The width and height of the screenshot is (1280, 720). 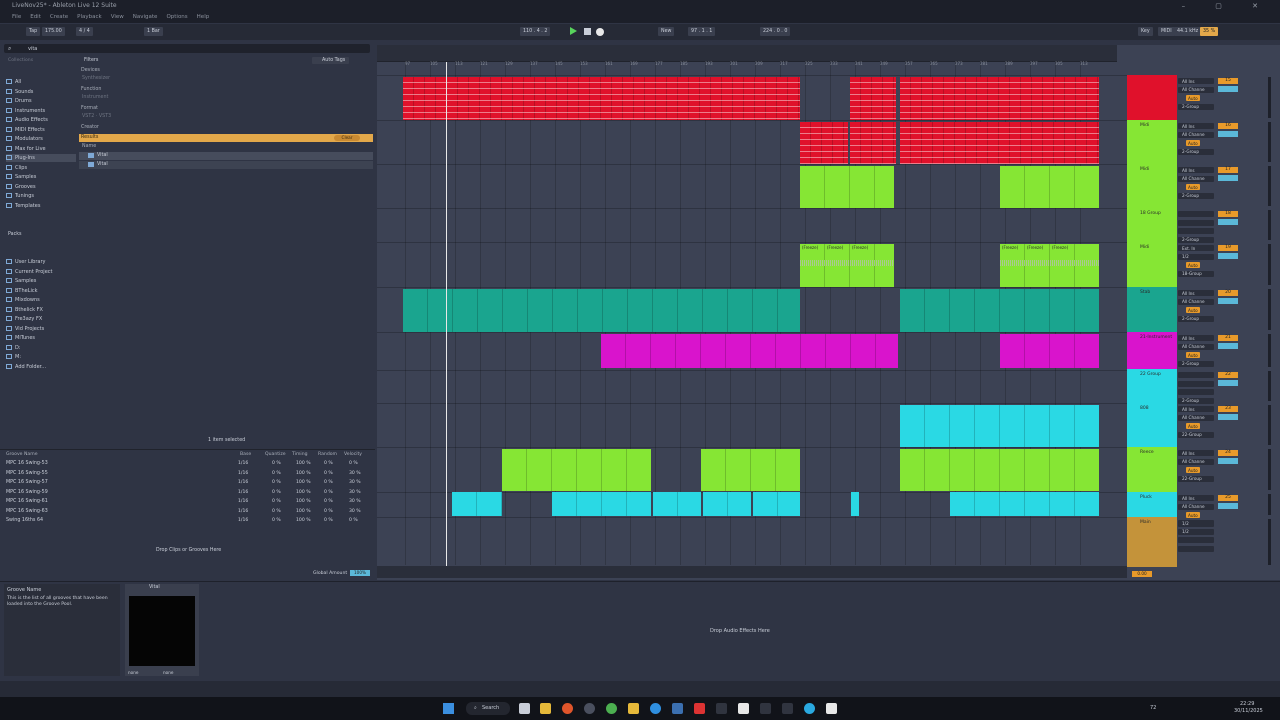 What do you see at coordinates (20, 196) in the screenshot?
I see `browser-category: Tunings` at bounding box center [20, 196].